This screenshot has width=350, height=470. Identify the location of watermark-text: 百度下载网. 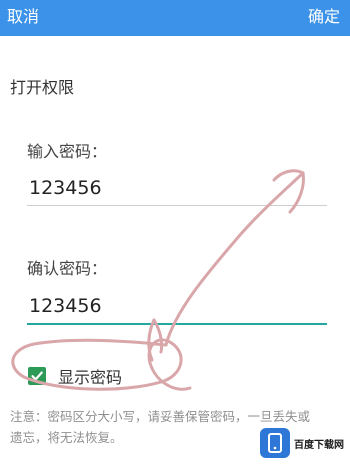
(319, 445).